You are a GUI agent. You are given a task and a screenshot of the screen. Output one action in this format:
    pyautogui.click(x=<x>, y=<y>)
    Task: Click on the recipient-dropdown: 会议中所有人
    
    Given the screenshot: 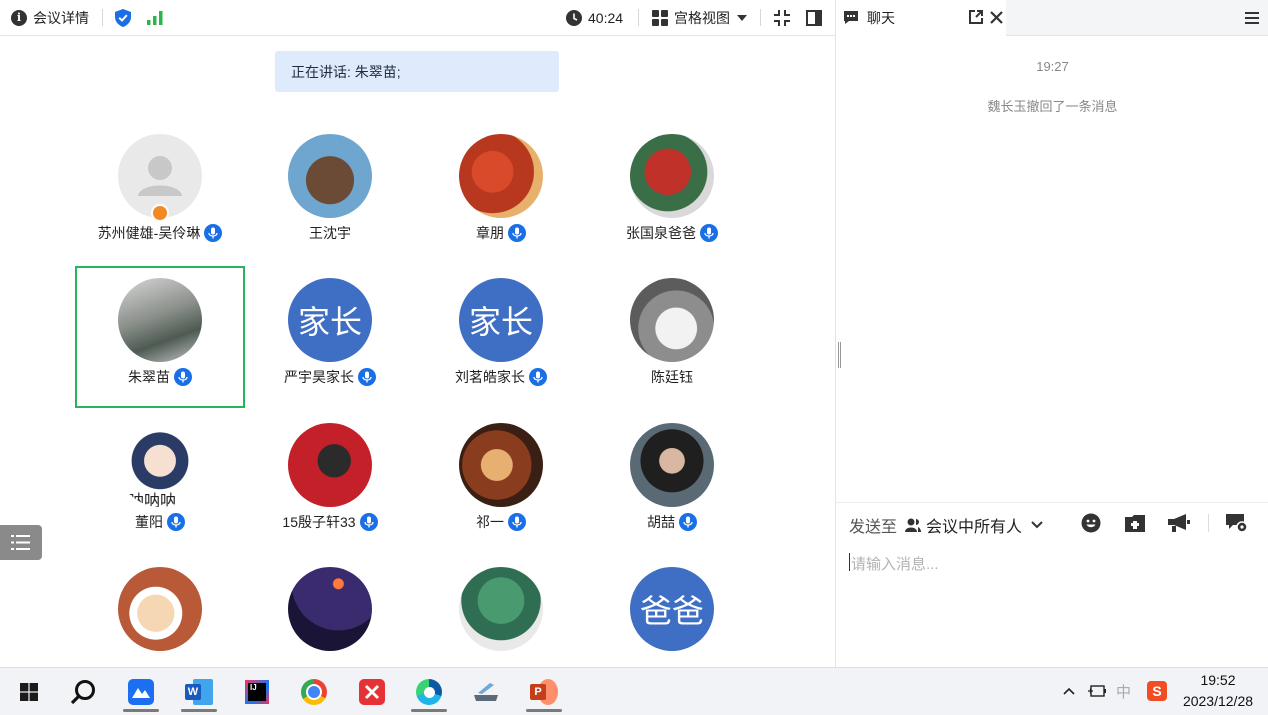 What is the action you would take?
    pyautogui.click(x=974, y=525)
    